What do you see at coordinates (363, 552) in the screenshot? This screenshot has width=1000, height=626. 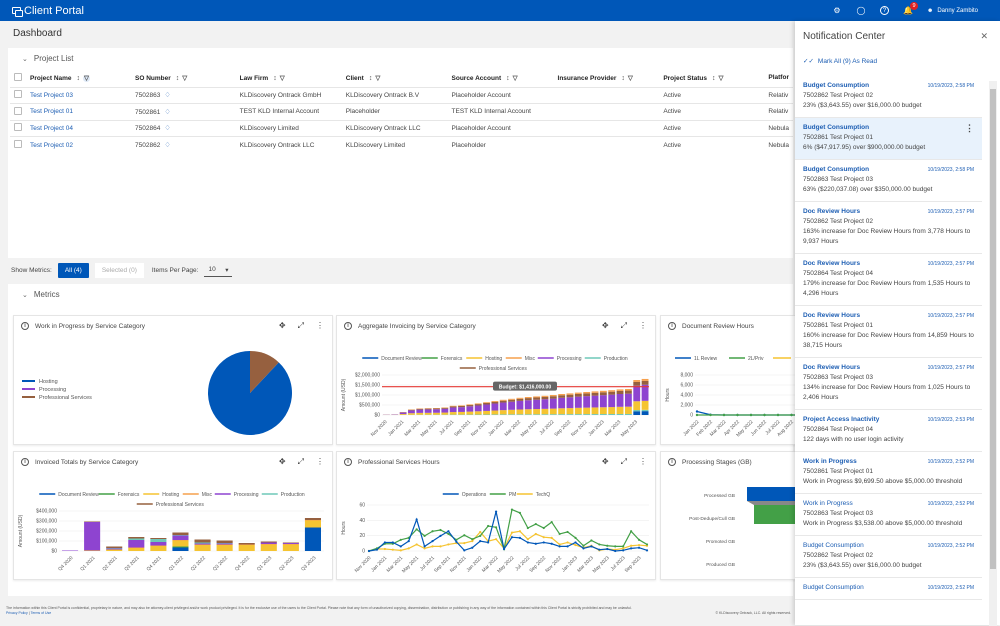 I see `y-tick-label: 0` at bounding box center [363, 552].